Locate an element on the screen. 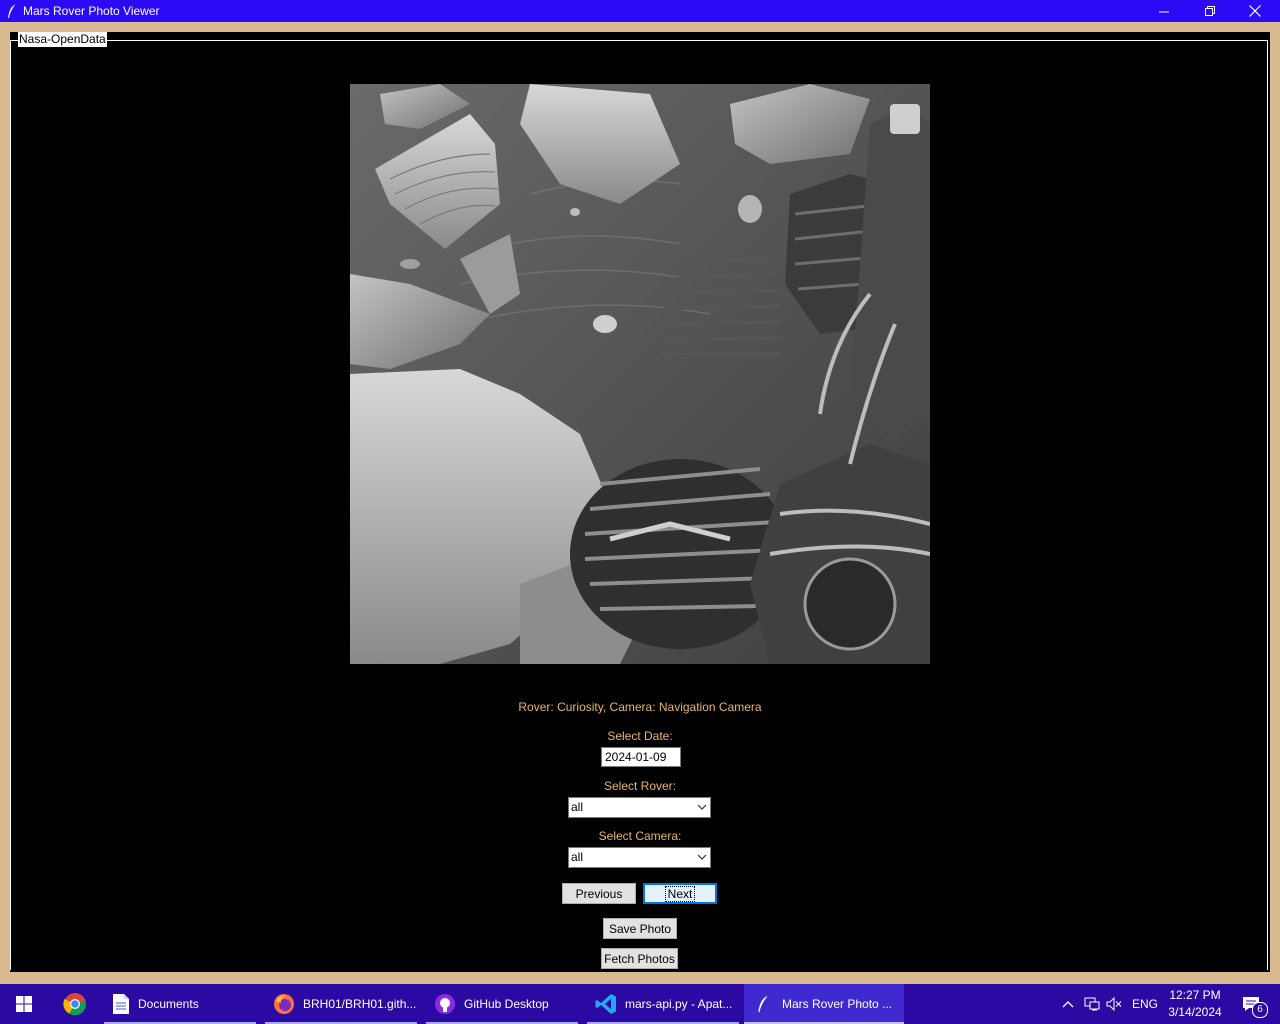 The width and height of the screenshot is (1280, 1024). next-button: Next is located at coordinates (680, 893).